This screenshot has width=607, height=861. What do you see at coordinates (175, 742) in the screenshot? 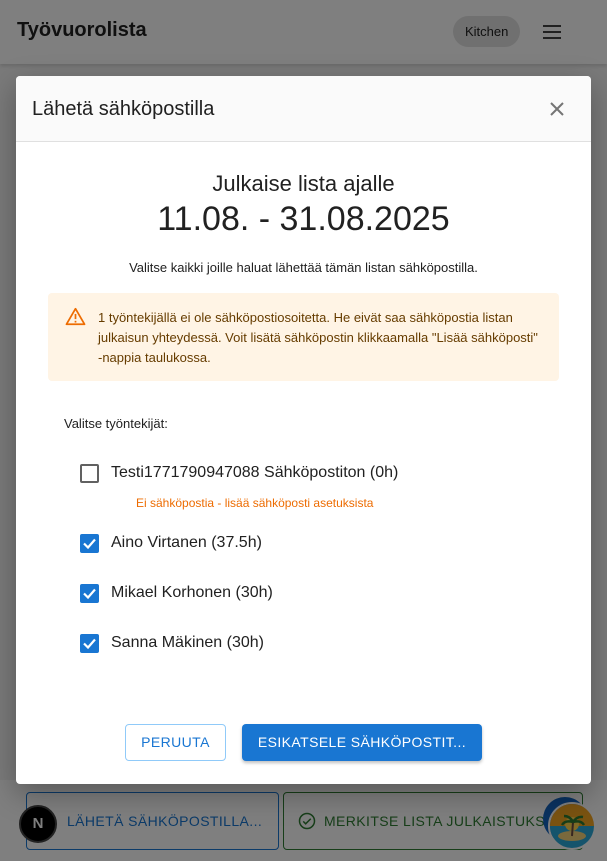
I see `cancel-button: PERUUTA` at bounding box center [175, 742].